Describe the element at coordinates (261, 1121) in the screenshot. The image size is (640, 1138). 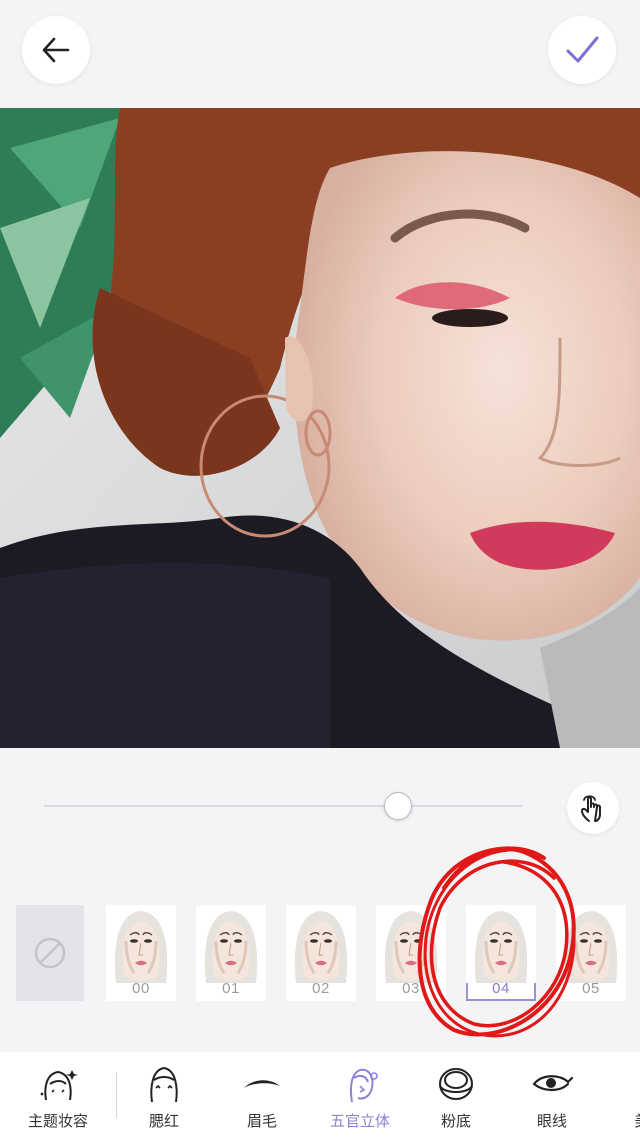
I see `nav-label: 眉毛` at that location.